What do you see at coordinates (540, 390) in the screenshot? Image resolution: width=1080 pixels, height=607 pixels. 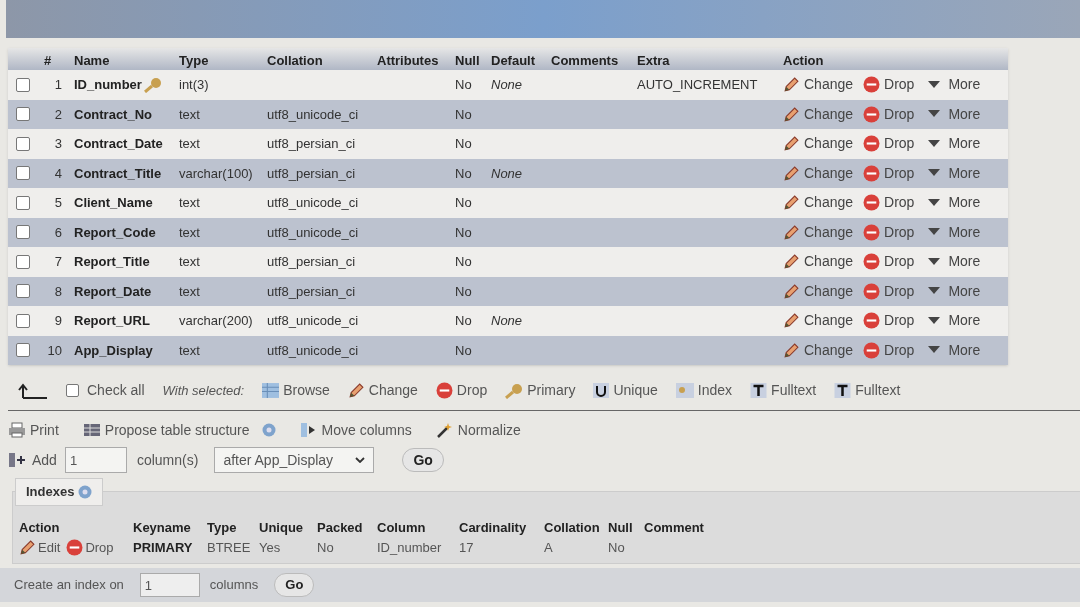 I see `primary-button: Primary` at bounding box center [540, 390].